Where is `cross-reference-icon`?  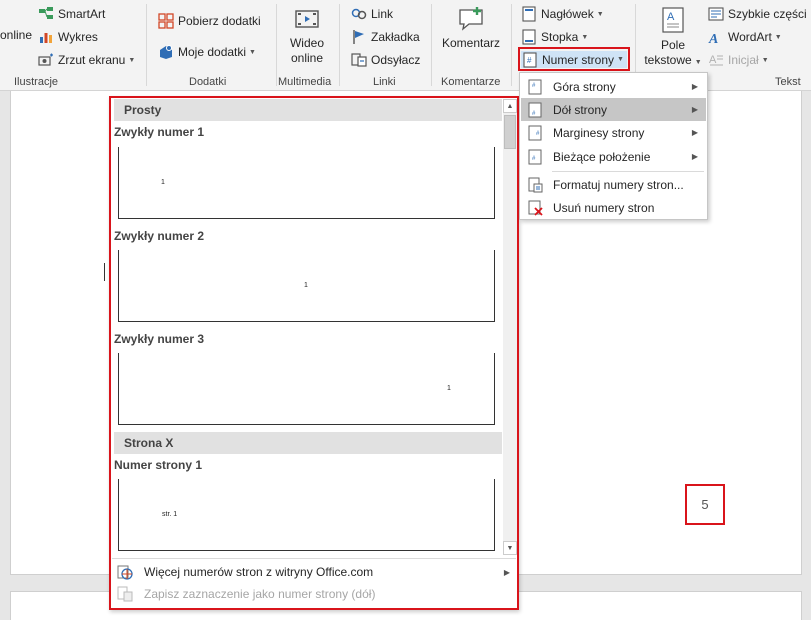 cross-reference-icon is located at coordinates (359, 60).